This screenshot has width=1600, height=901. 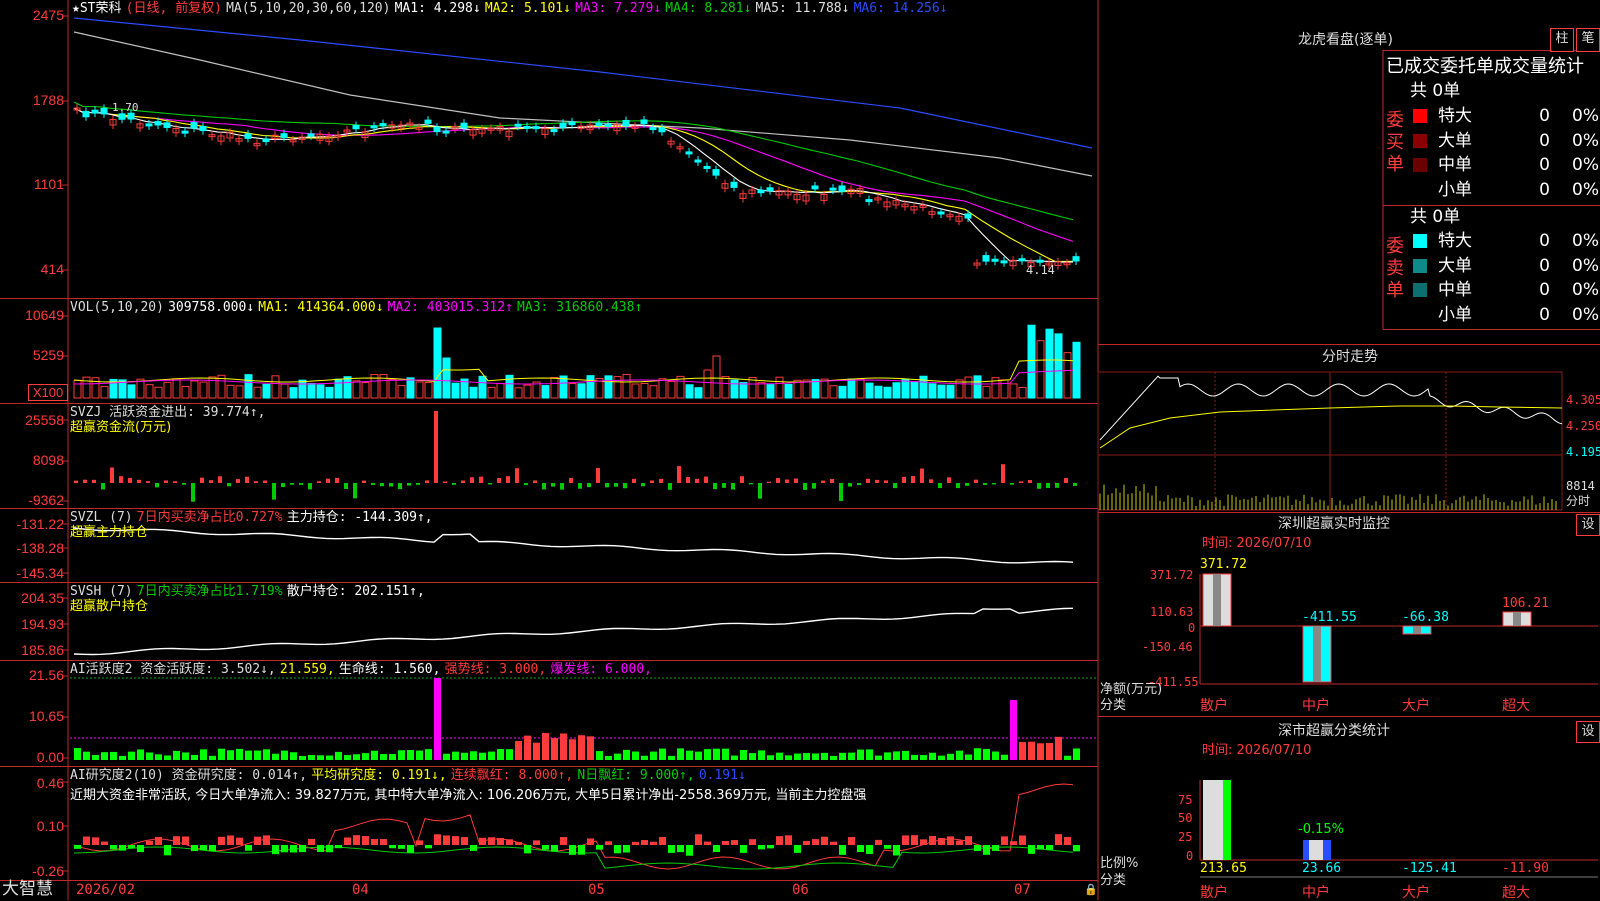 I want to click on vol-unit-button: X100, so click(x=48, y=392).